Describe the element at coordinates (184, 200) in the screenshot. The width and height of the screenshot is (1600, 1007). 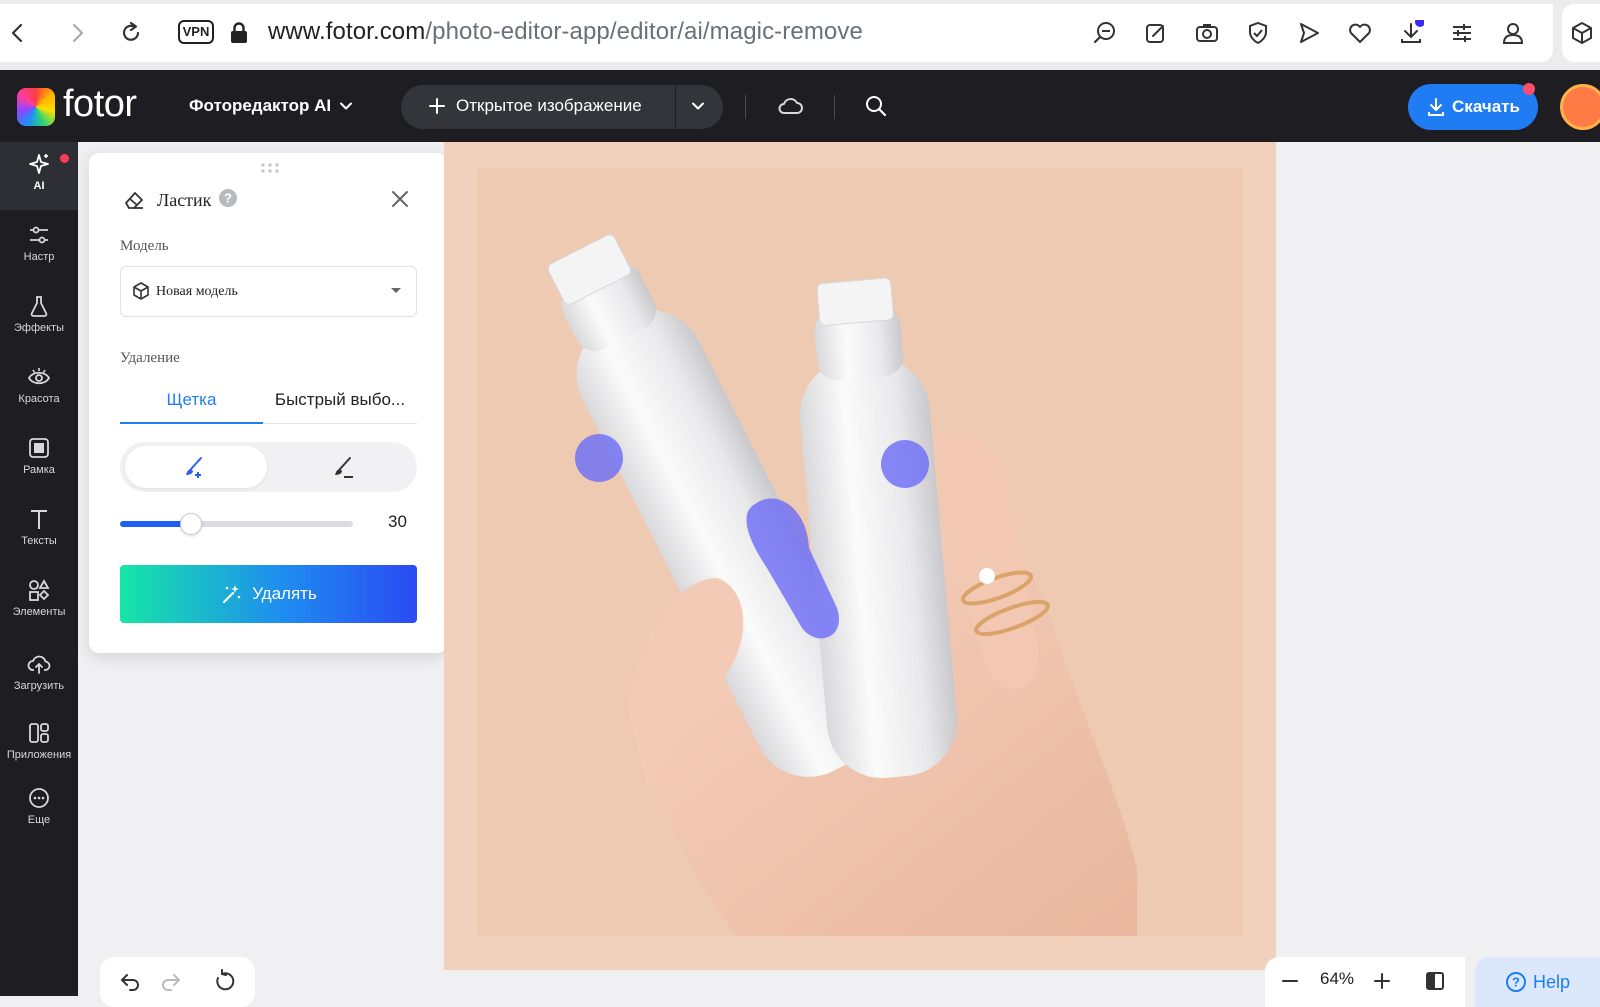
I see `panel-title: Ластик` at that location.